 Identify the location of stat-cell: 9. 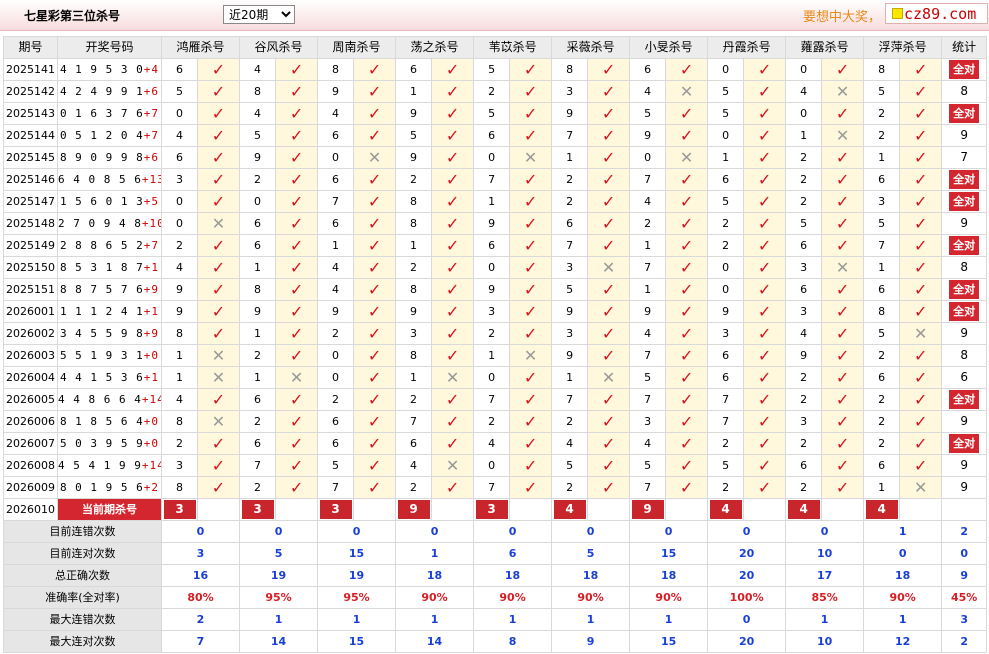
(964, 487).